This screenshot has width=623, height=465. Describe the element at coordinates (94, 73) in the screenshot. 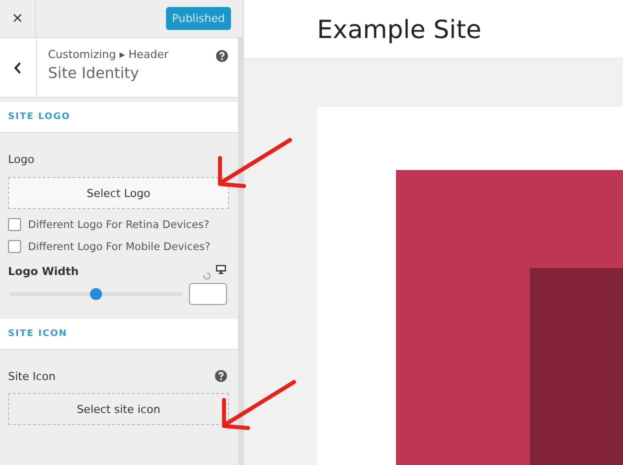

I see `panel-title: Site Identity` at that location.